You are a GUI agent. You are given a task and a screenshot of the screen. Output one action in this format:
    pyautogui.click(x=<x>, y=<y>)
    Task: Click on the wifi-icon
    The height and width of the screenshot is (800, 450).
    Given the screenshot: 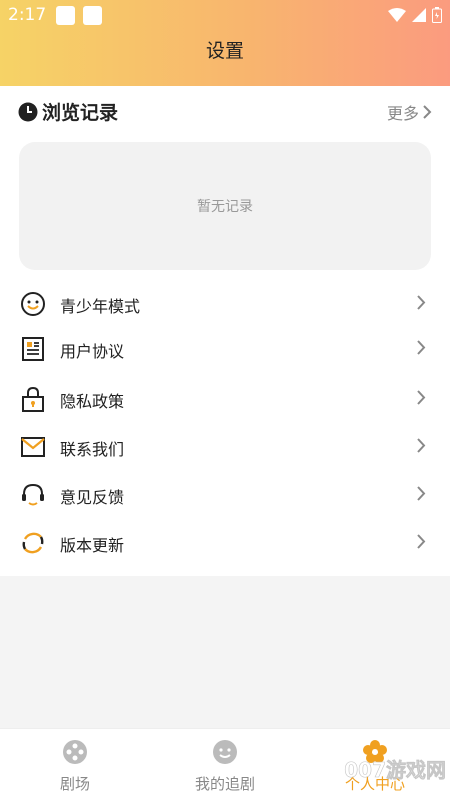 What is the action you would take?
    pyautogui.click(x=397, y=15)
    